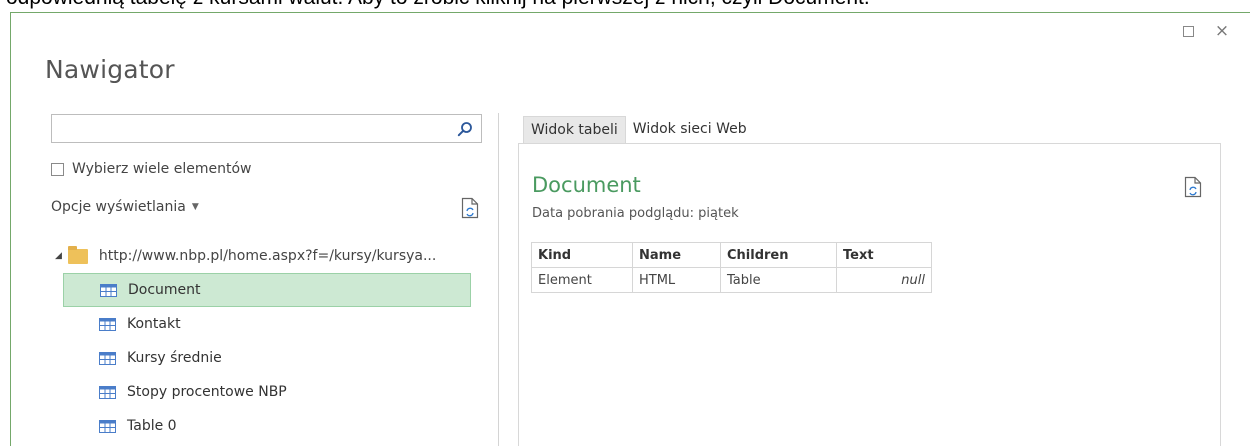 The image size is (1250, 446). I want to click on tree-item-label: Kontakt, so click(154, 324).